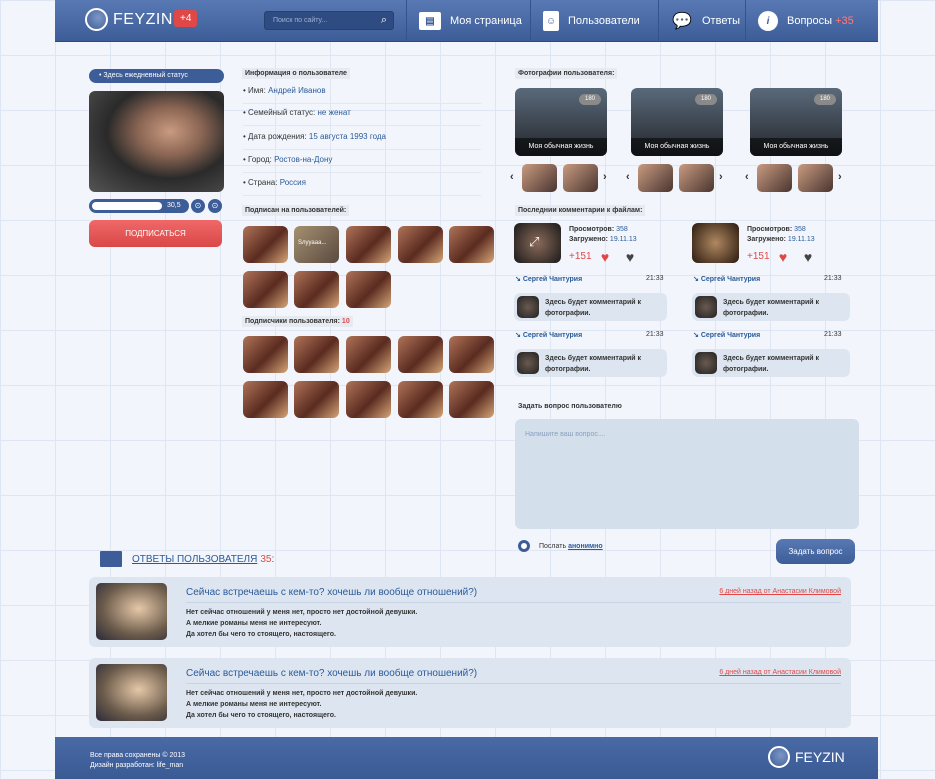 This screenshot has width=935, height=779. I want to click on subscribe-button: ПОДПИСАТЬСЯ, so click(155, 233).